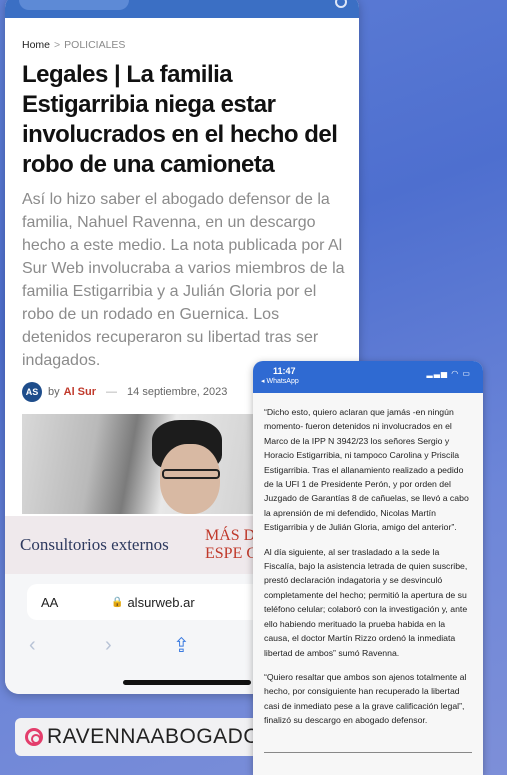 The height and width of the screenshot is (775, 507). I want to click on mention-handle: RAVENNAABOGADOS, so click(161, 736).